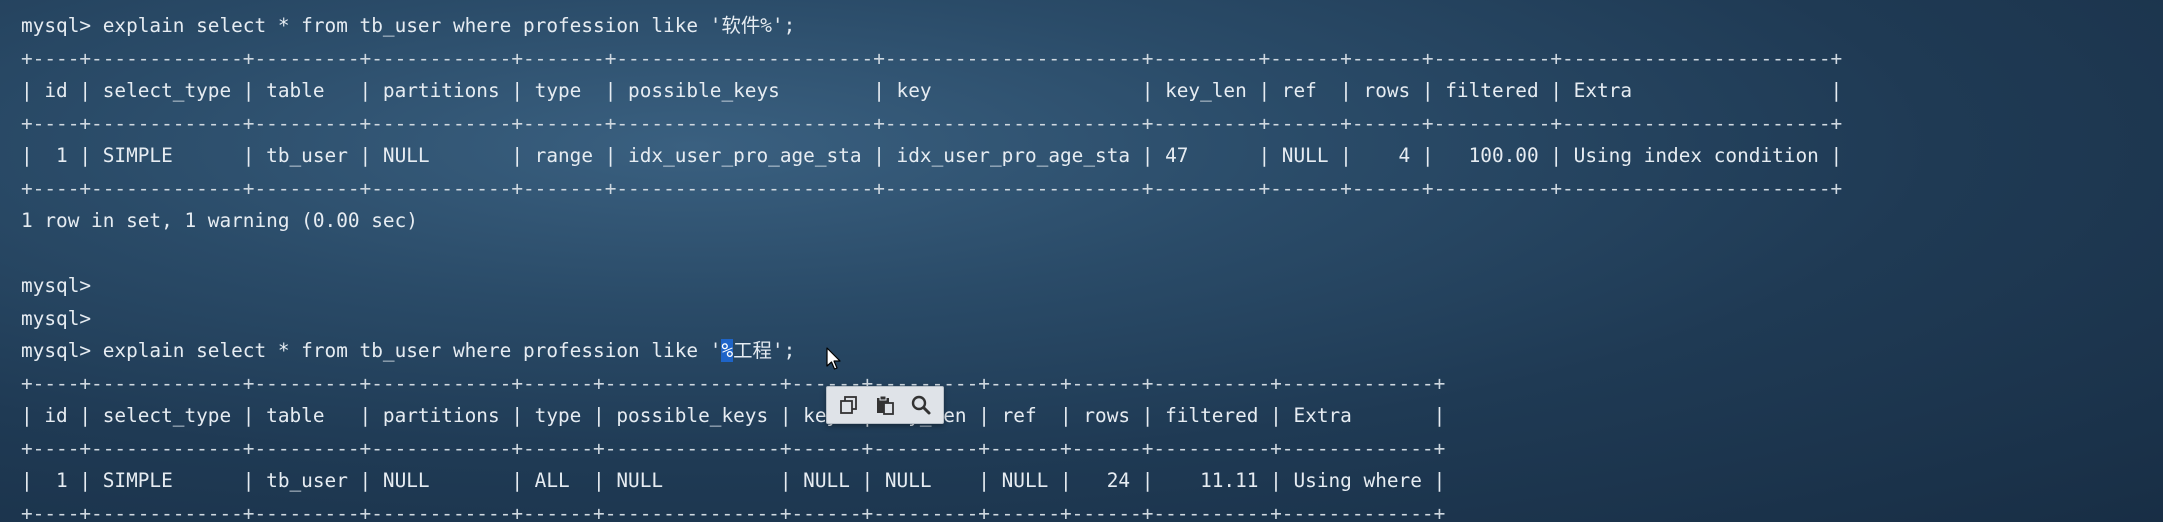  I want to click on search-icon, so click(921, 405).